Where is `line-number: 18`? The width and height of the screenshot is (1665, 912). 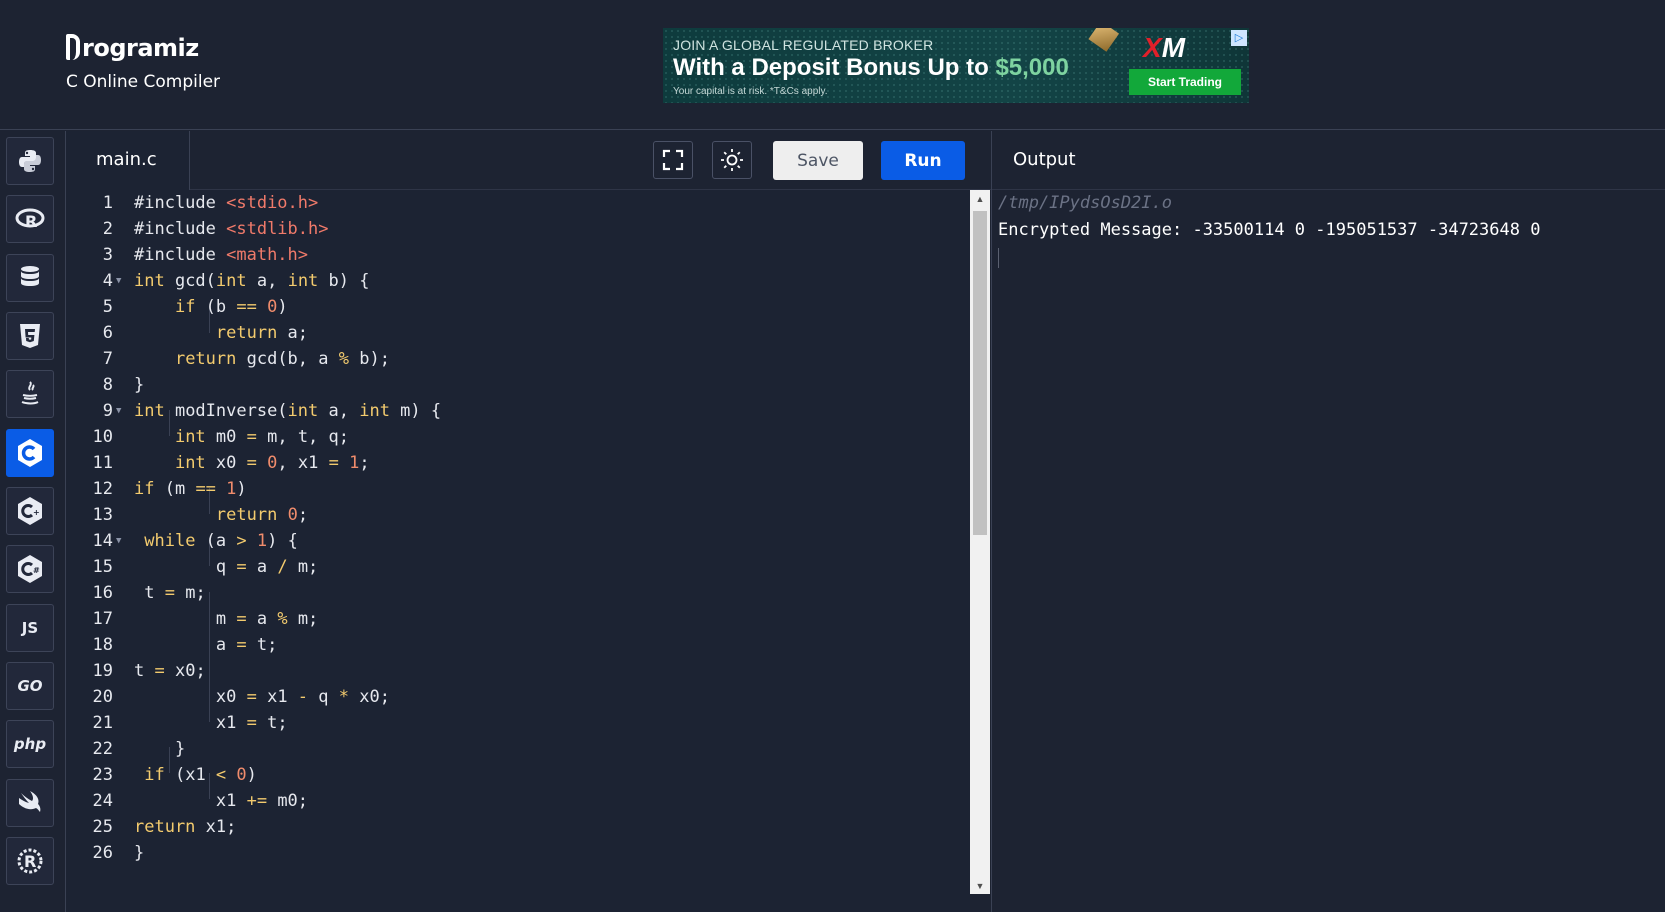 line-number: 18 is located at coordinates (102, 645).